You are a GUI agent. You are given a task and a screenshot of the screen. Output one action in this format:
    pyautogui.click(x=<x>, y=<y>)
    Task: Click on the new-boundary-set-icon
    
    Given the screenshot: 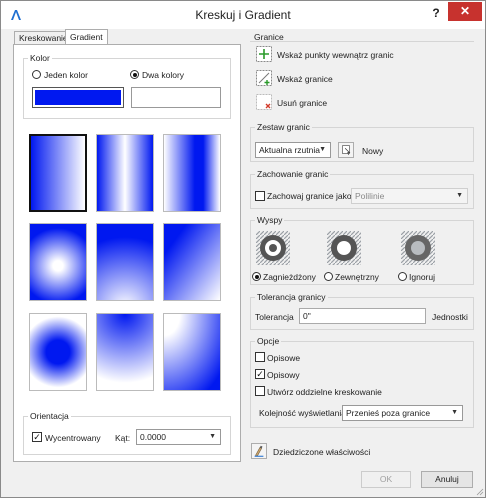 What is the action you would take?
    pyautogui.click(x=346, y=150)
    